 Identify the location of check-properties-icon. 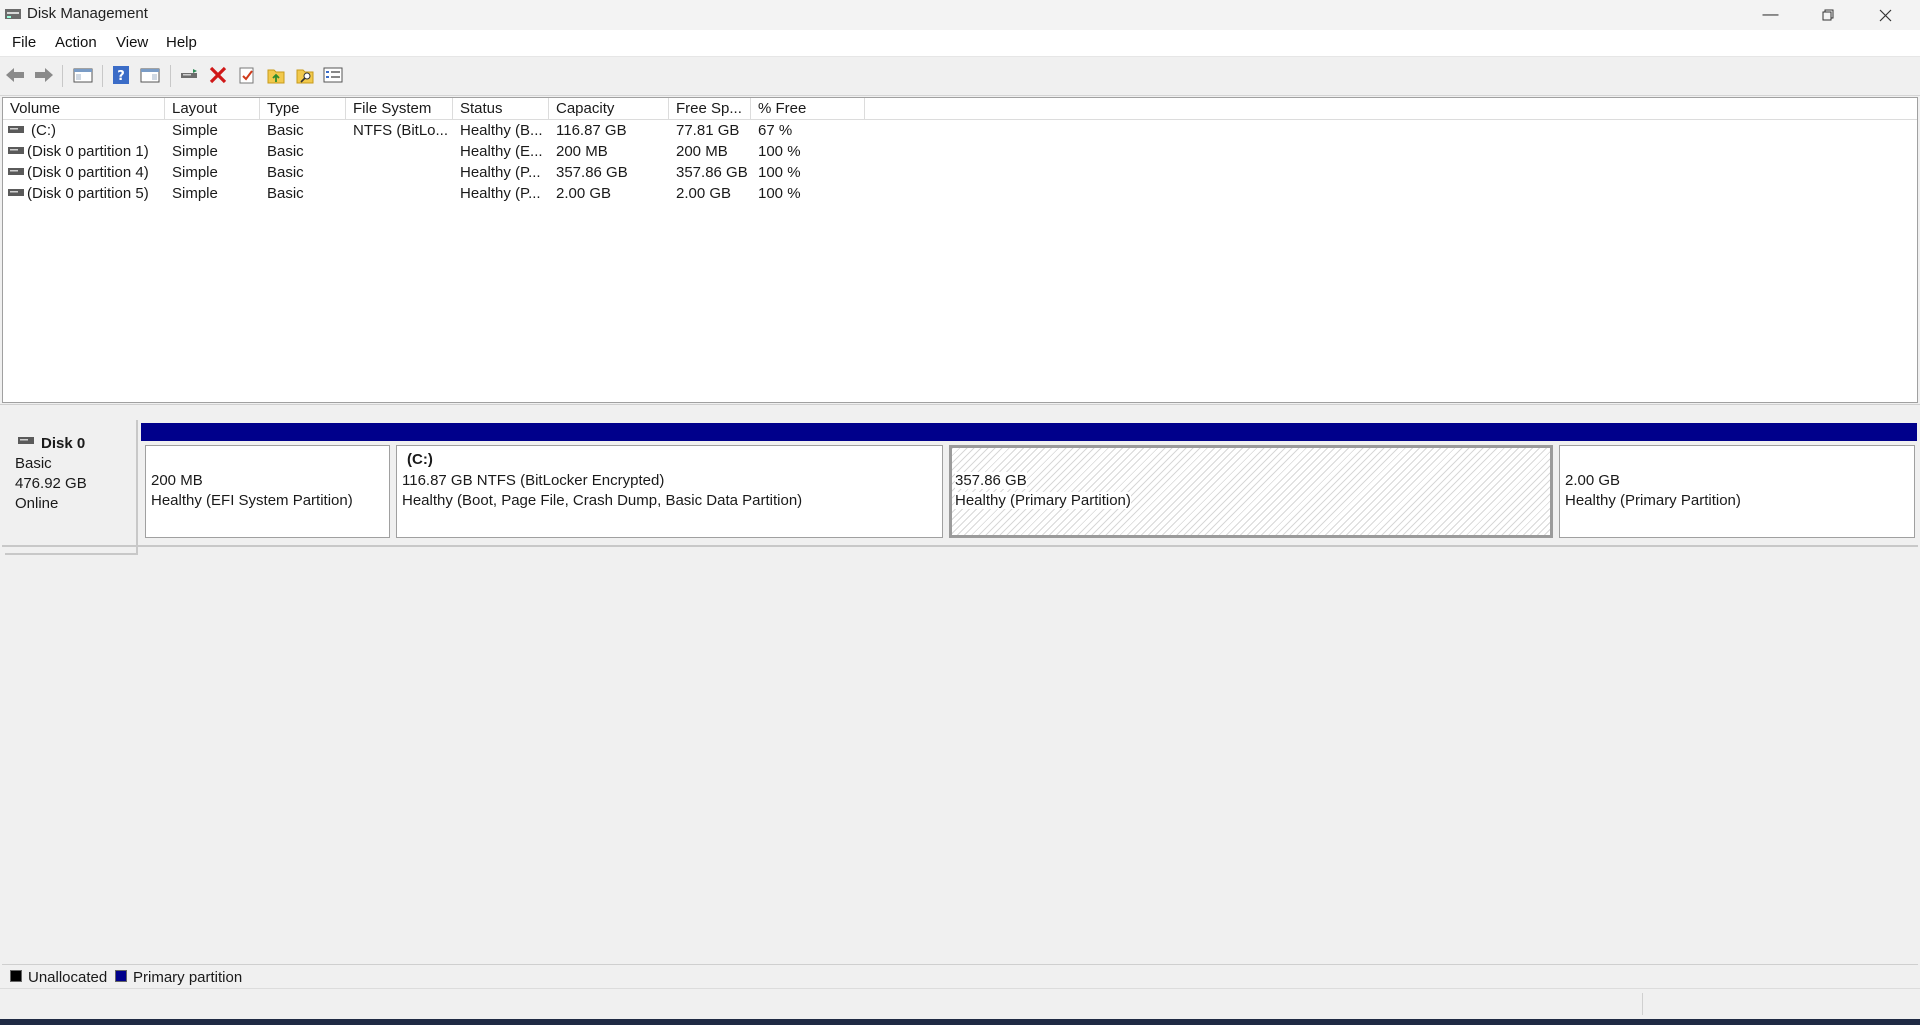
(246, 75).